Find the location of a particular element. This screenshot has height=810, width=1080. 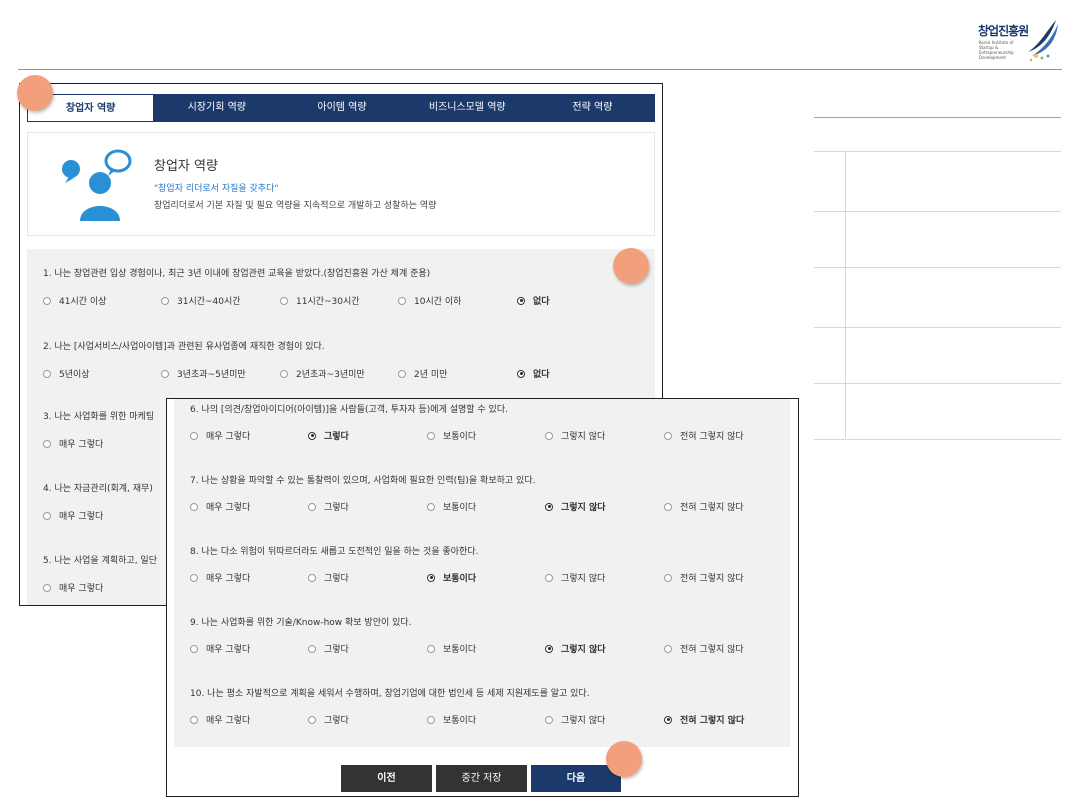

answer-option-label: 5년이상 is located at coordinates (74, 375).